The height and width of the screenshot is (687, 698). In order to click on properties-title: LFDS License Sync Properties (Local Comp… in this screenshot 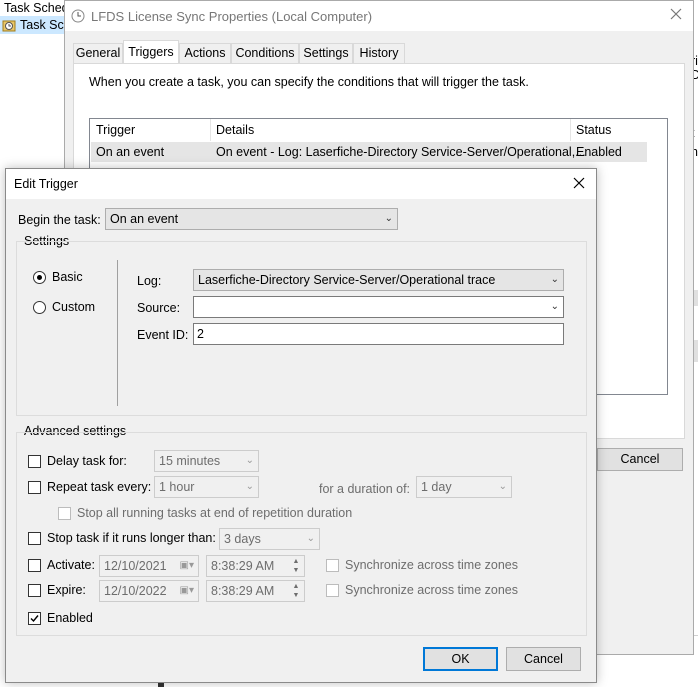, I will do `click(232, 16)`.